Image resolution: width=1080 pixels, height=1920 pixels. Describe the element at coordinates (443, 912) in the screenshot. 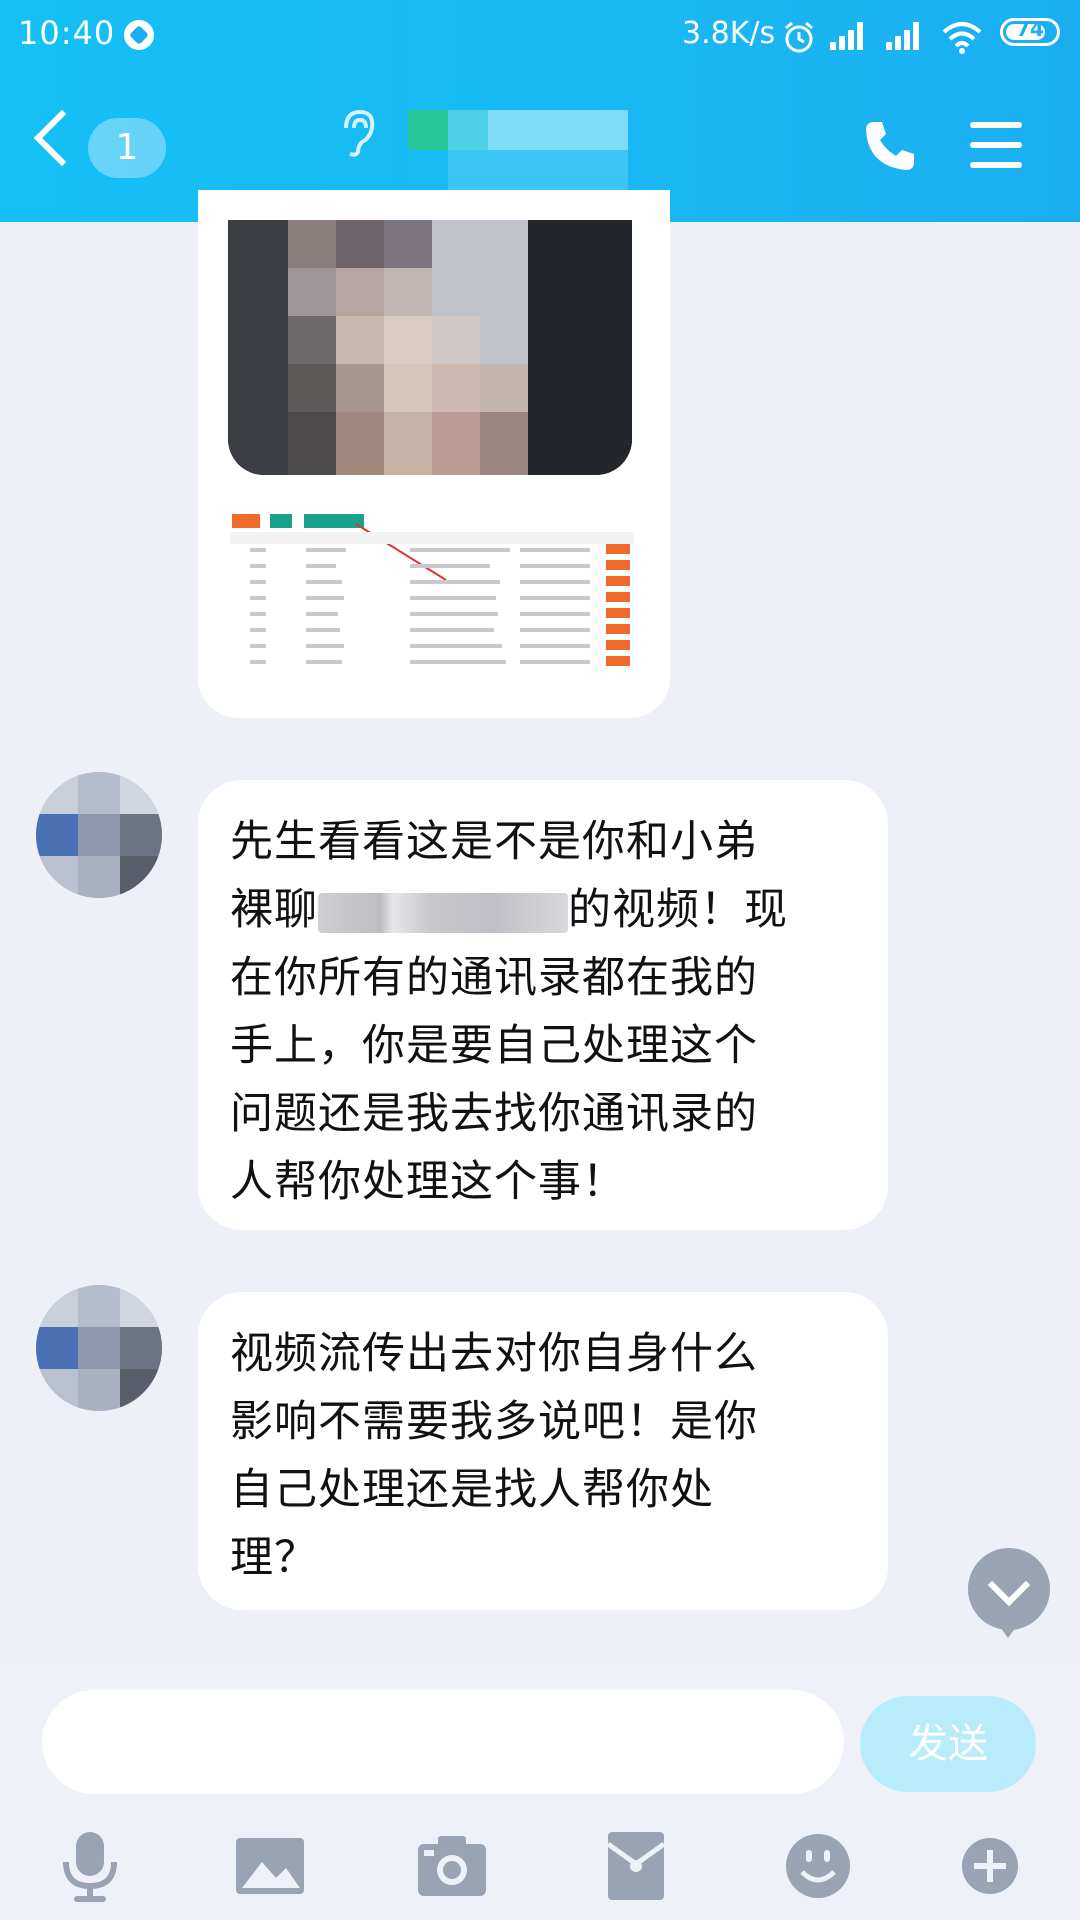

I see `censored-text` at that location.